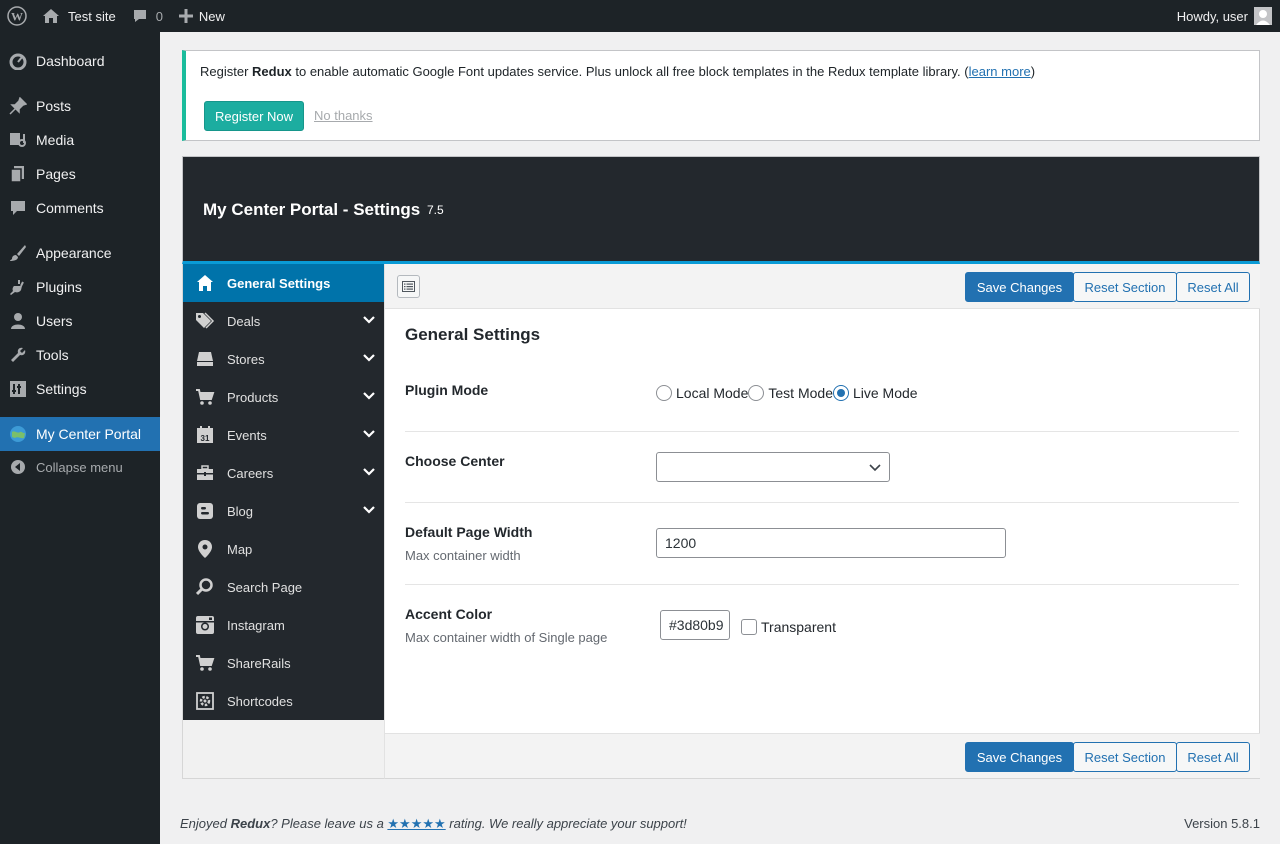 The height and width of the screenshot is (844, 1280). I want to click on collapse-menu-button: Collapse menu, so click(80, 467).